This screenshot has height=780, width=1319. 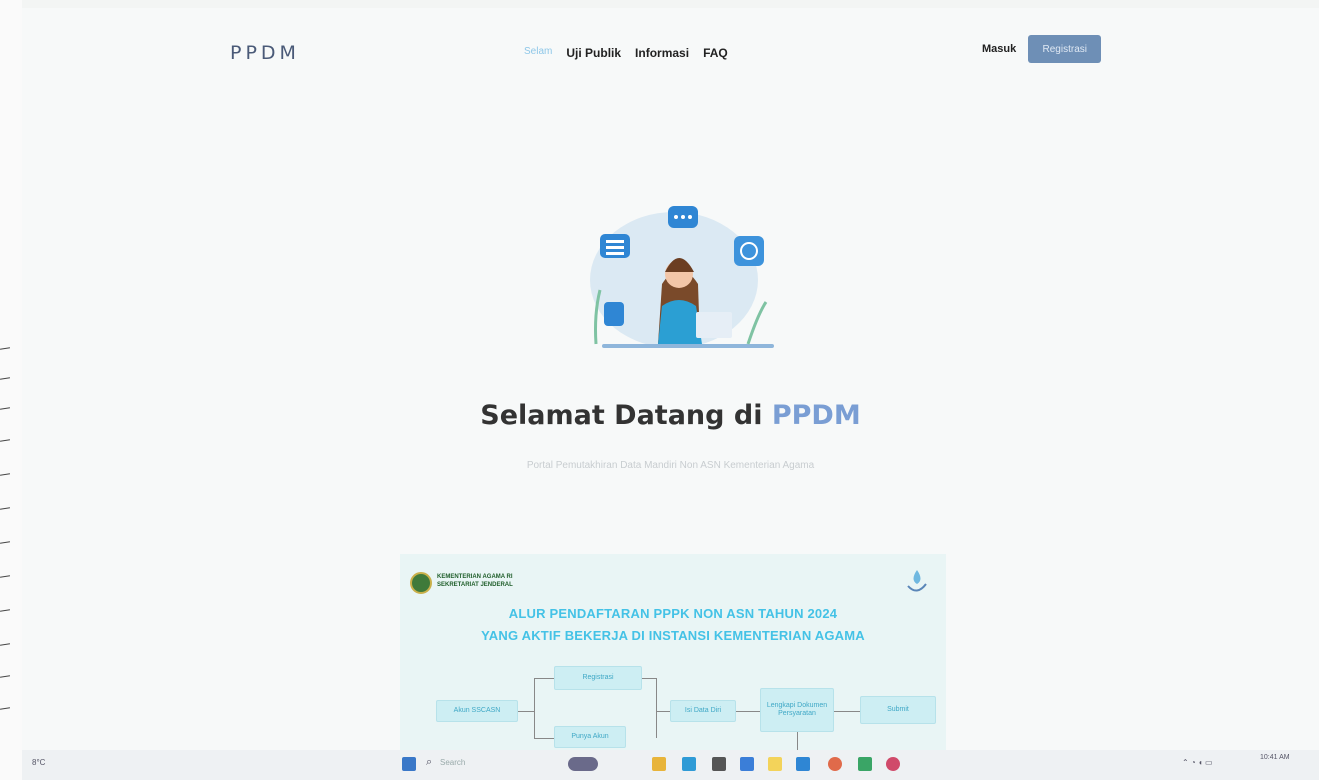 What do you see at coordinates (662, 53) in the screenshot?
I see `nav-link-informasi: Informasi` at bounding box center [662, 53].